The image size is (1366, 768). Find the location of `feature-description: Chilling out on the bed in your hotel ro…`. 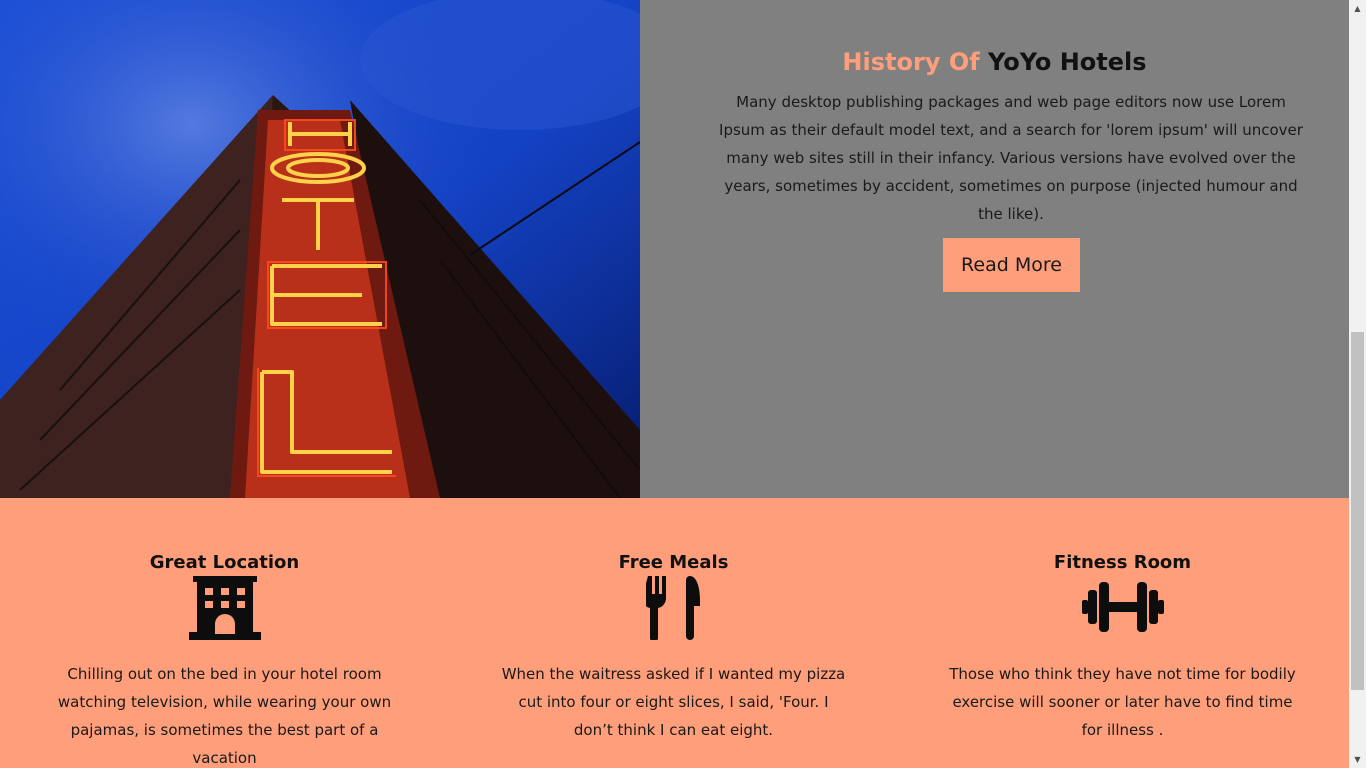

feature-description: Chilling out on the bed in your hotel ro… is located at coordinates (224, 716).